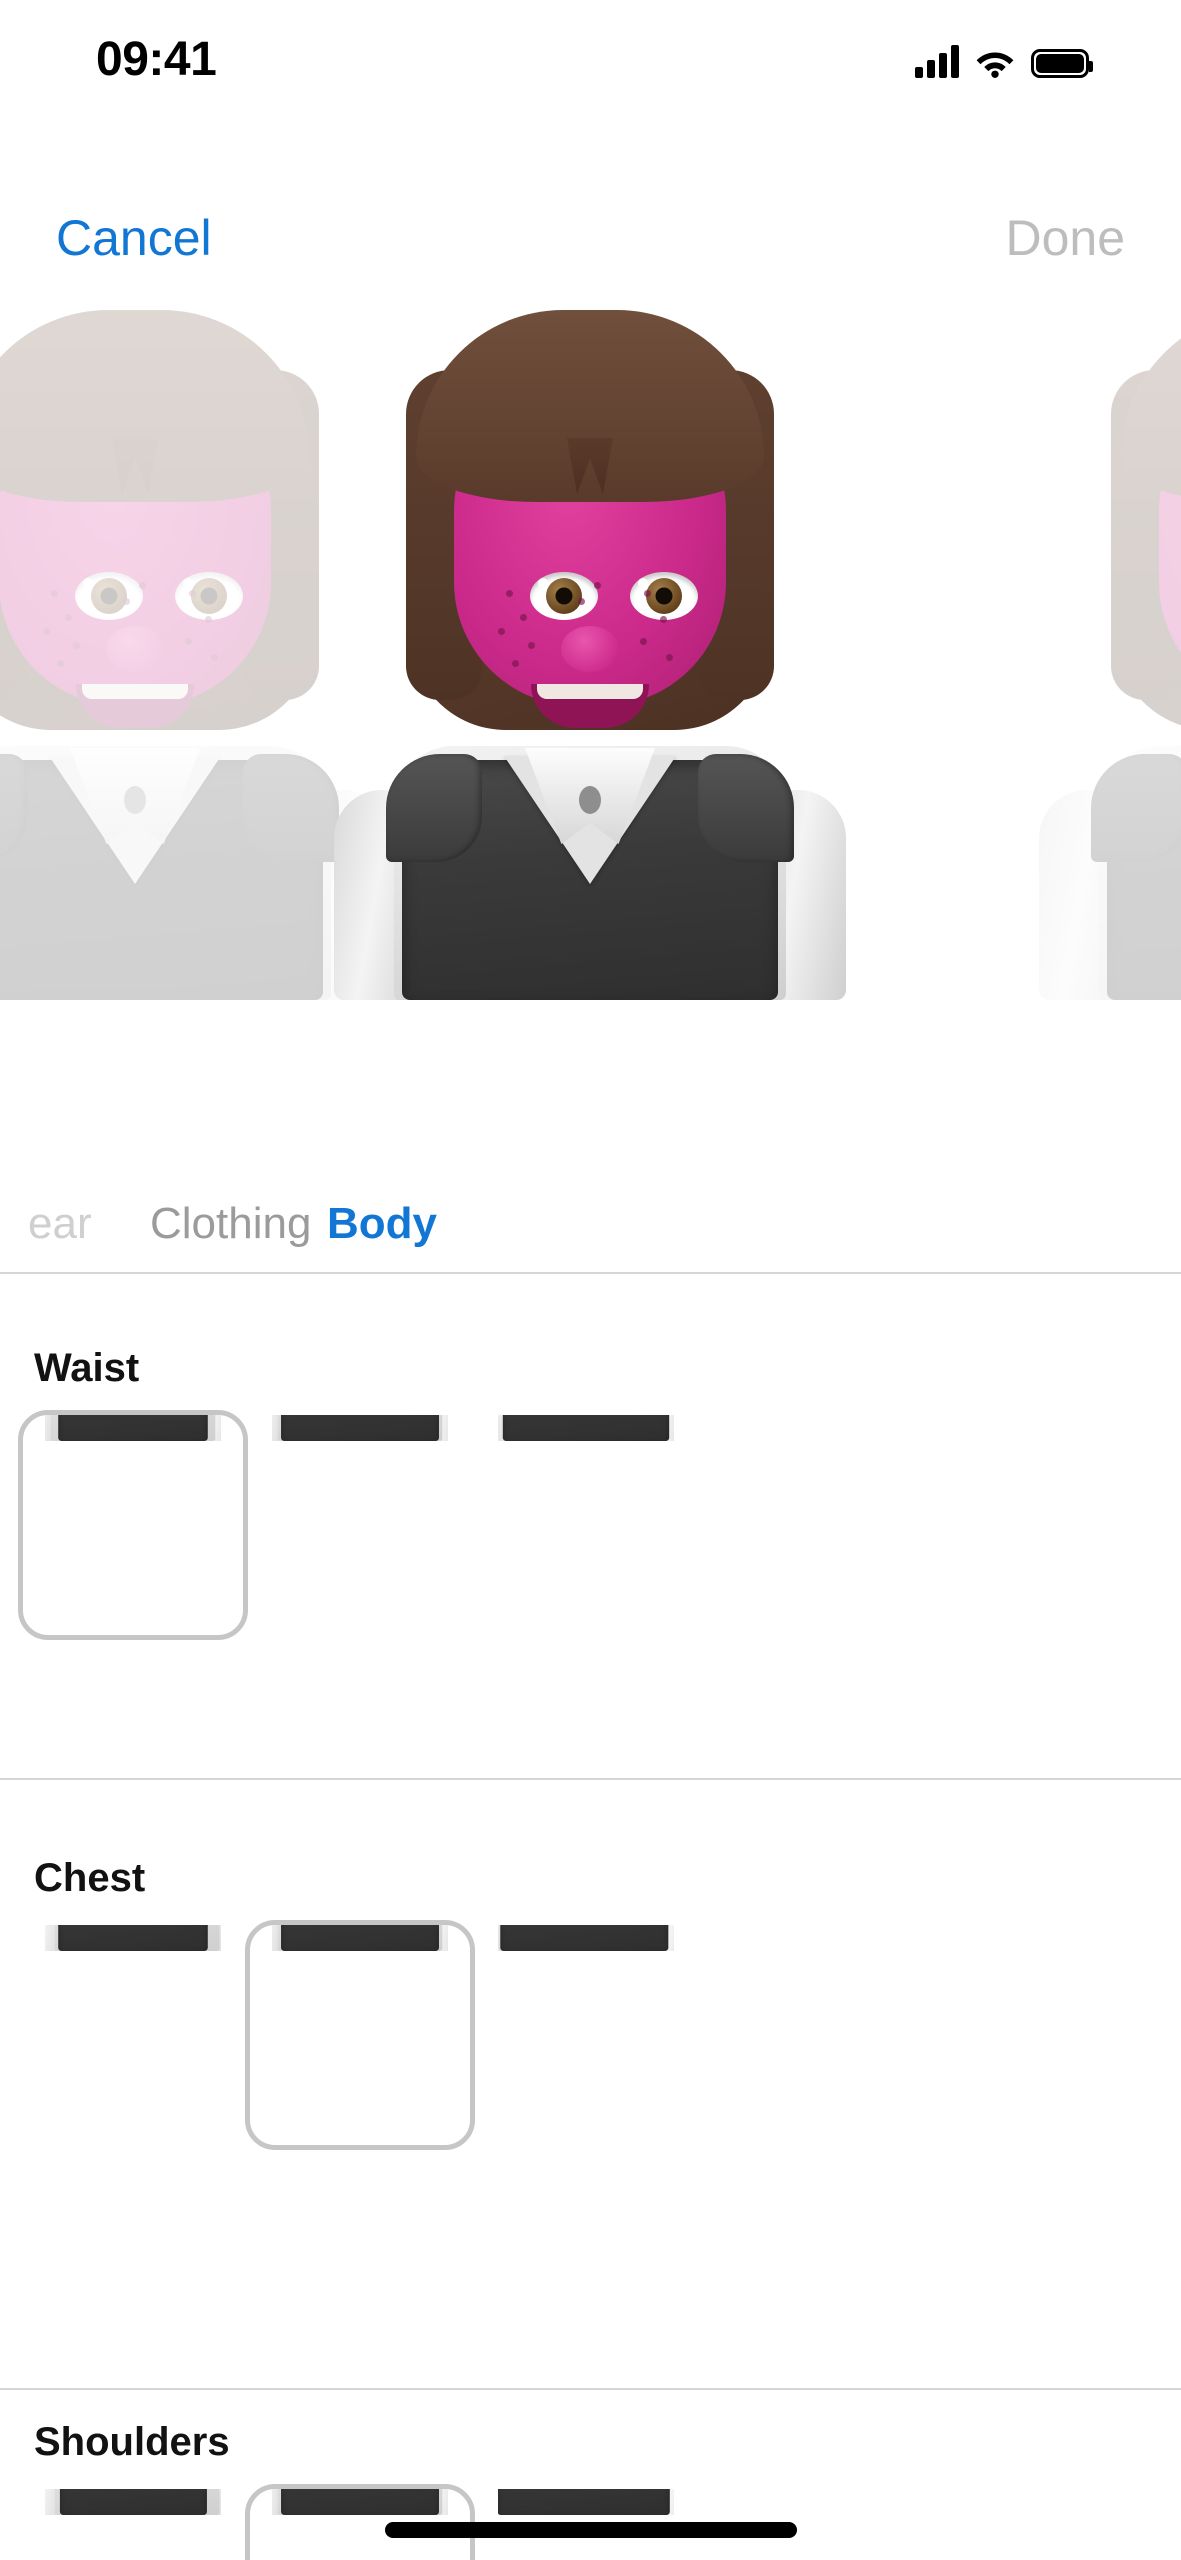 The width and height of the screenshot is (1181, 2560). I want to click on cancel-button: Cancel, so click(134, 238).